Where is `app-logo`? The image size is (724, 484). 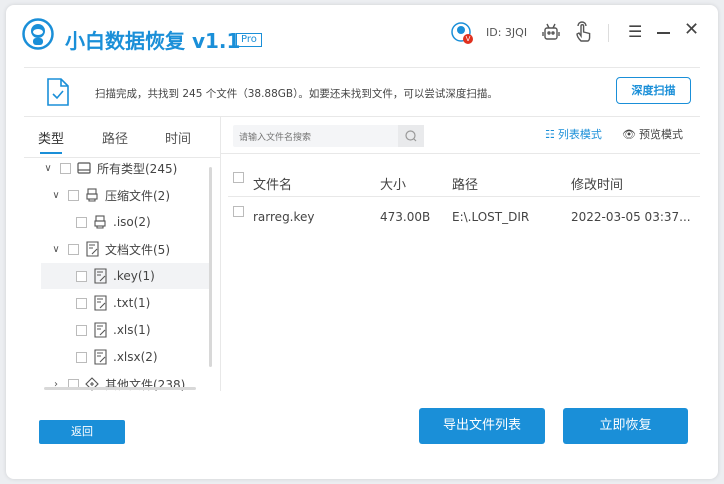
app-logo is located at coordinates (38, 36).